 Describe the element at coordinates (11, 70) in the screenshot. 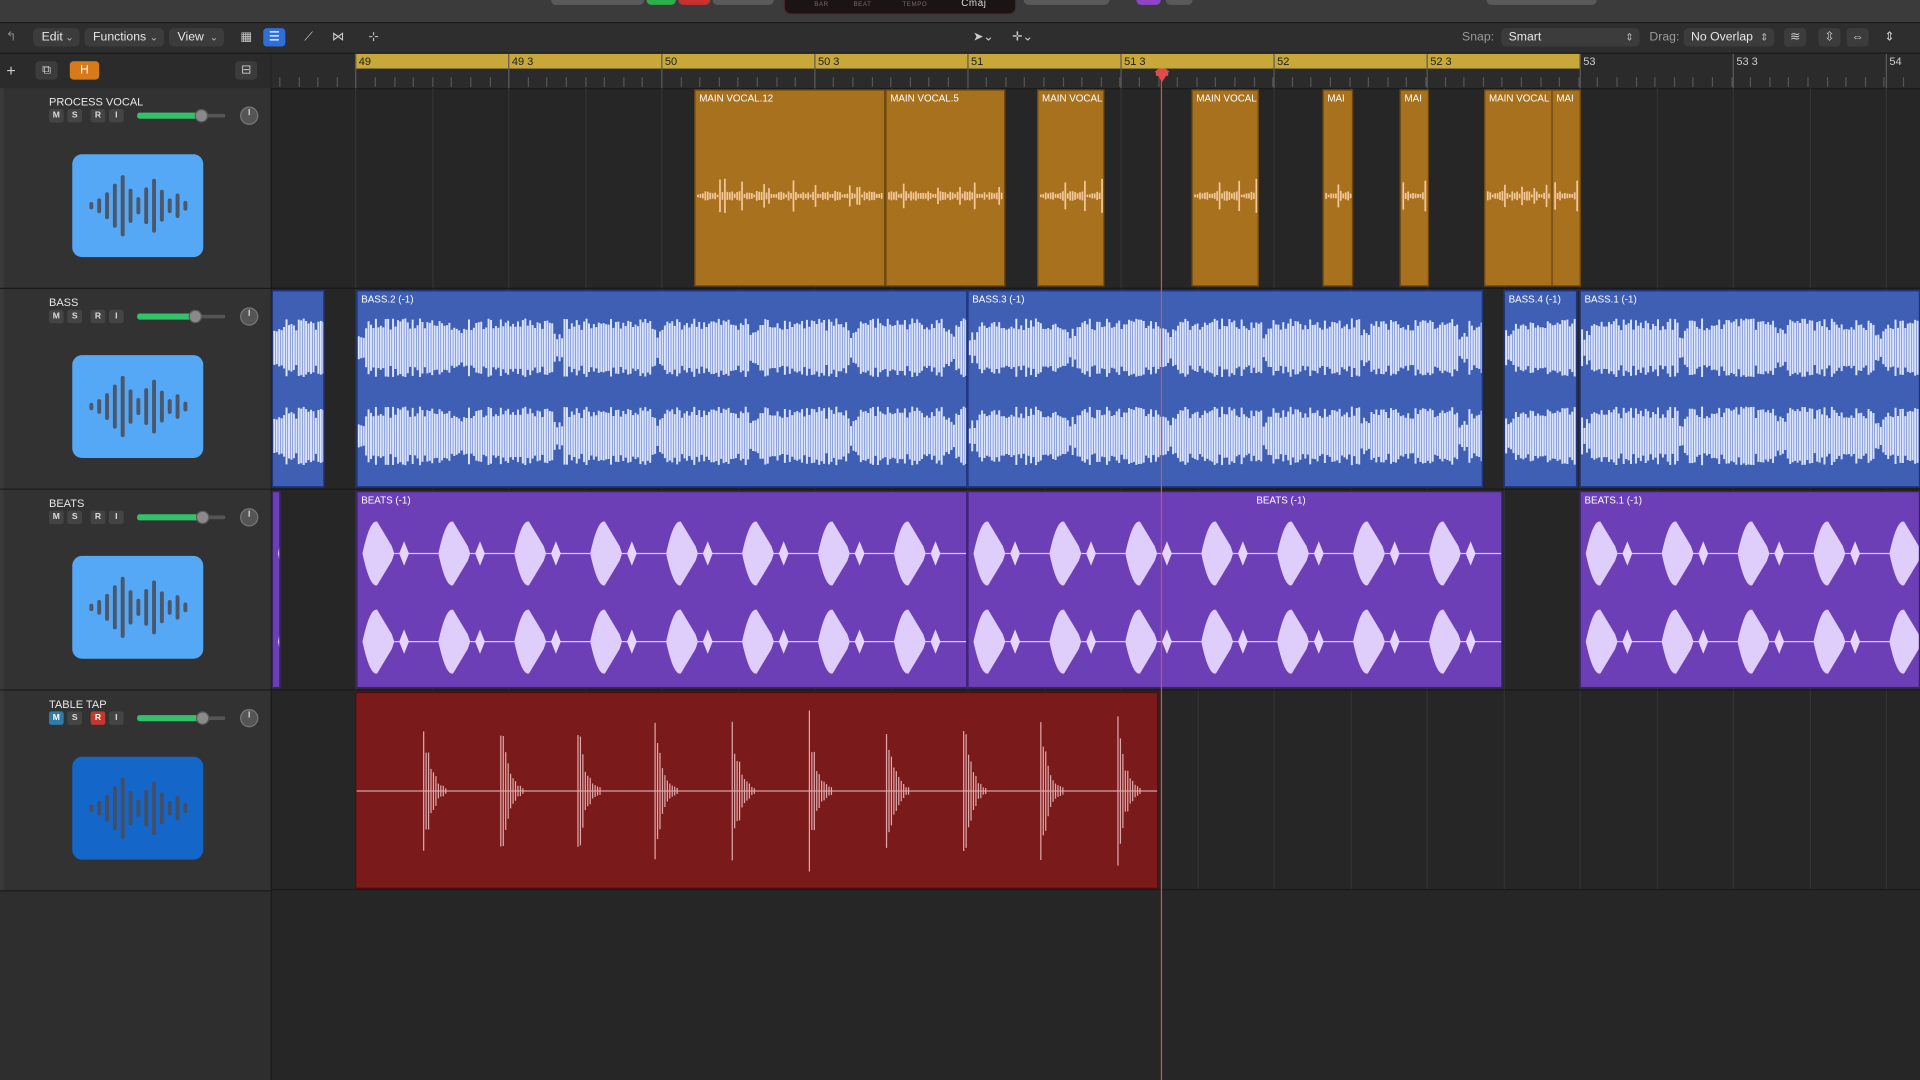

I see `add-track-icon: +` at that location.